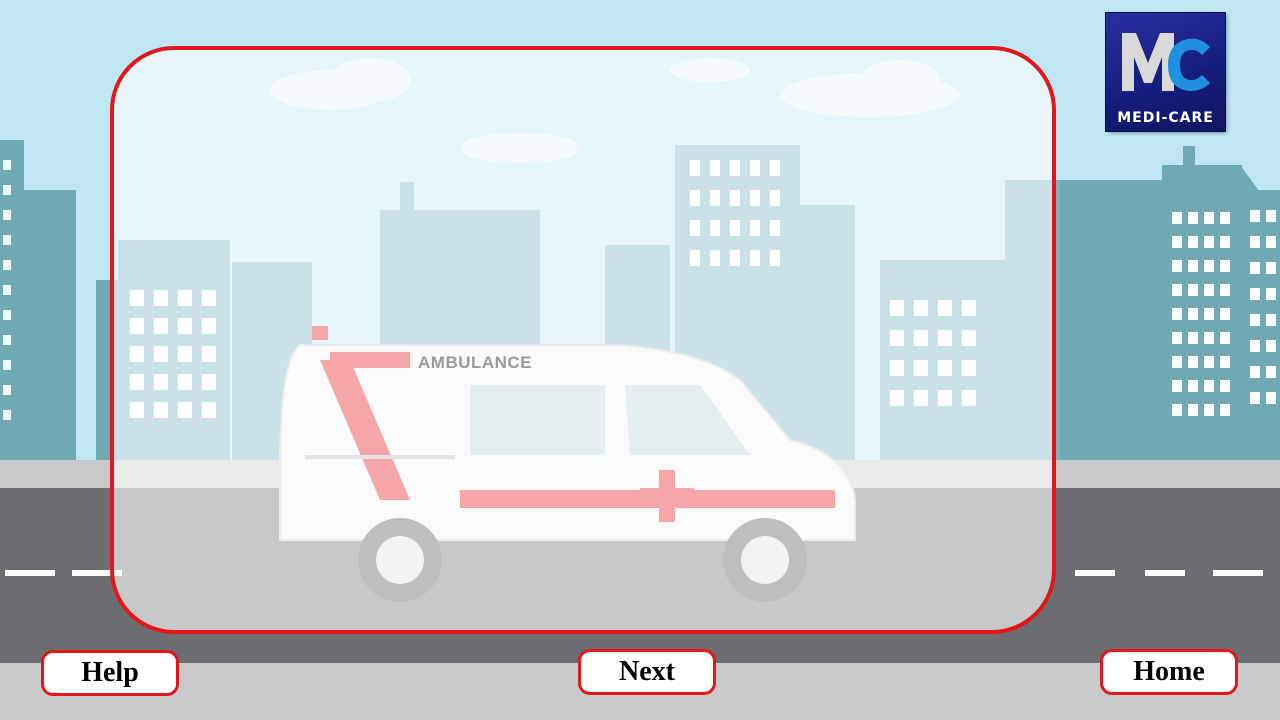 The height and width of the screenshot is (720, 1280). Describe the element at coordinates (1166, 62) in the screenshot. I see `mc-monogram-icon` at that location.